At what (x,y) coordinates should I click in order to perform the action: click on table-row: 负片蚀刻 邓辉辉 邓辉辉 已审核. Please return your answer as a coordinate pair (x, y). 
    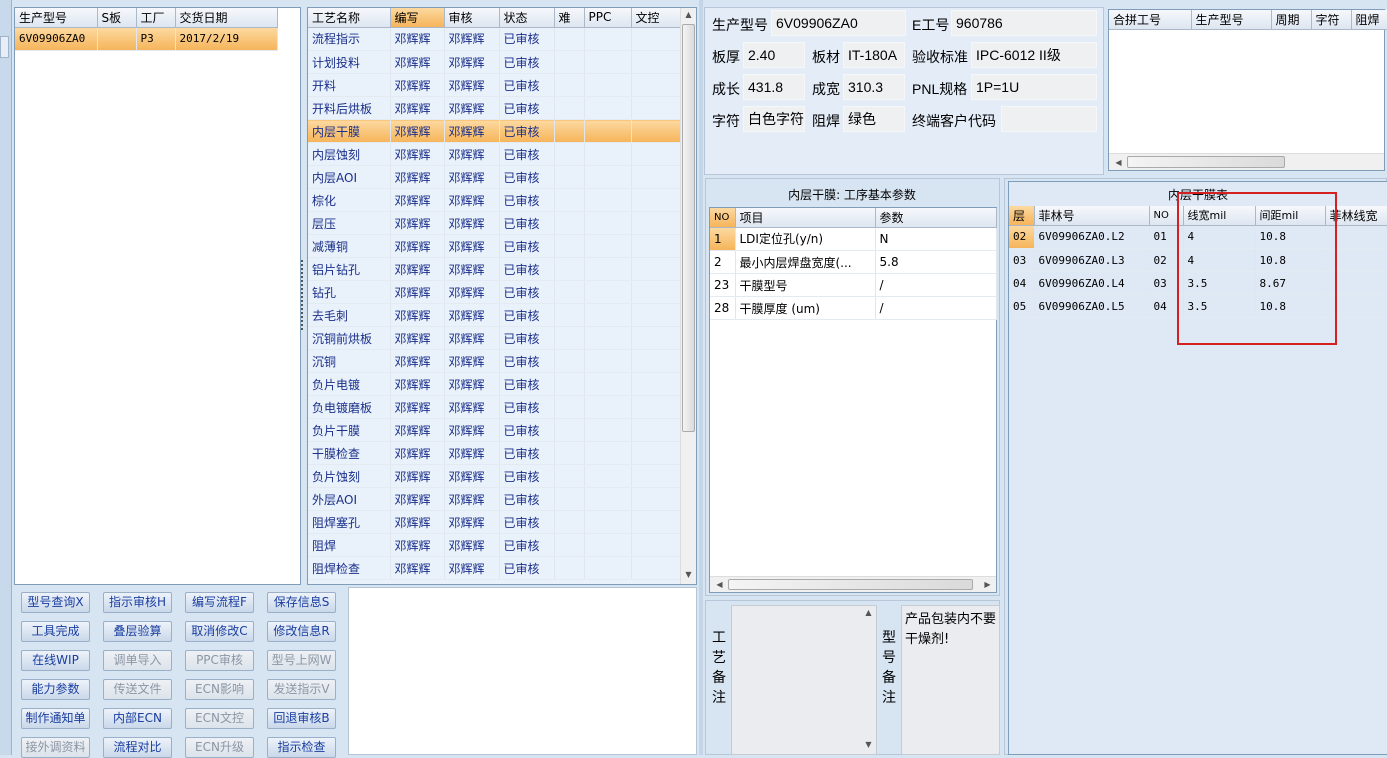
    Looking at the image, I should click on (495, 476).